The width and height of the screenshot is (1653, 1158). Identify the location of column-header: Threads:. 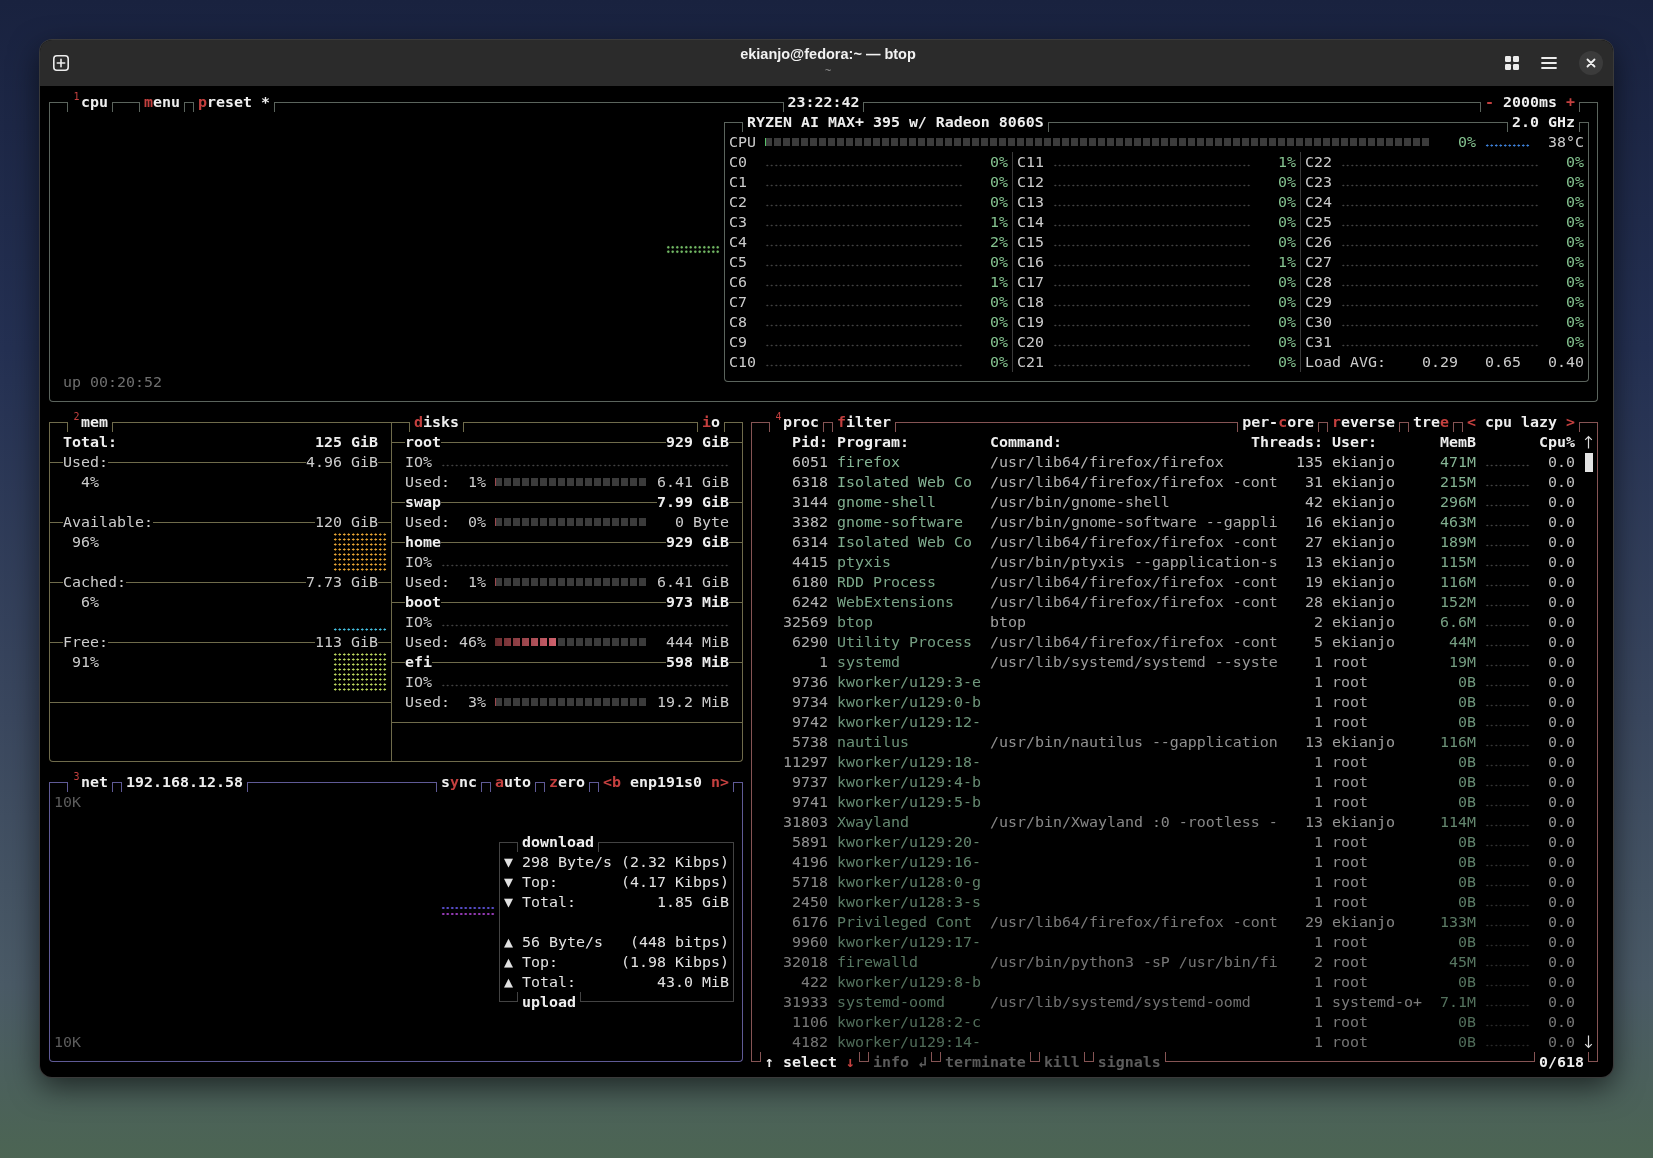
(1287, 442).